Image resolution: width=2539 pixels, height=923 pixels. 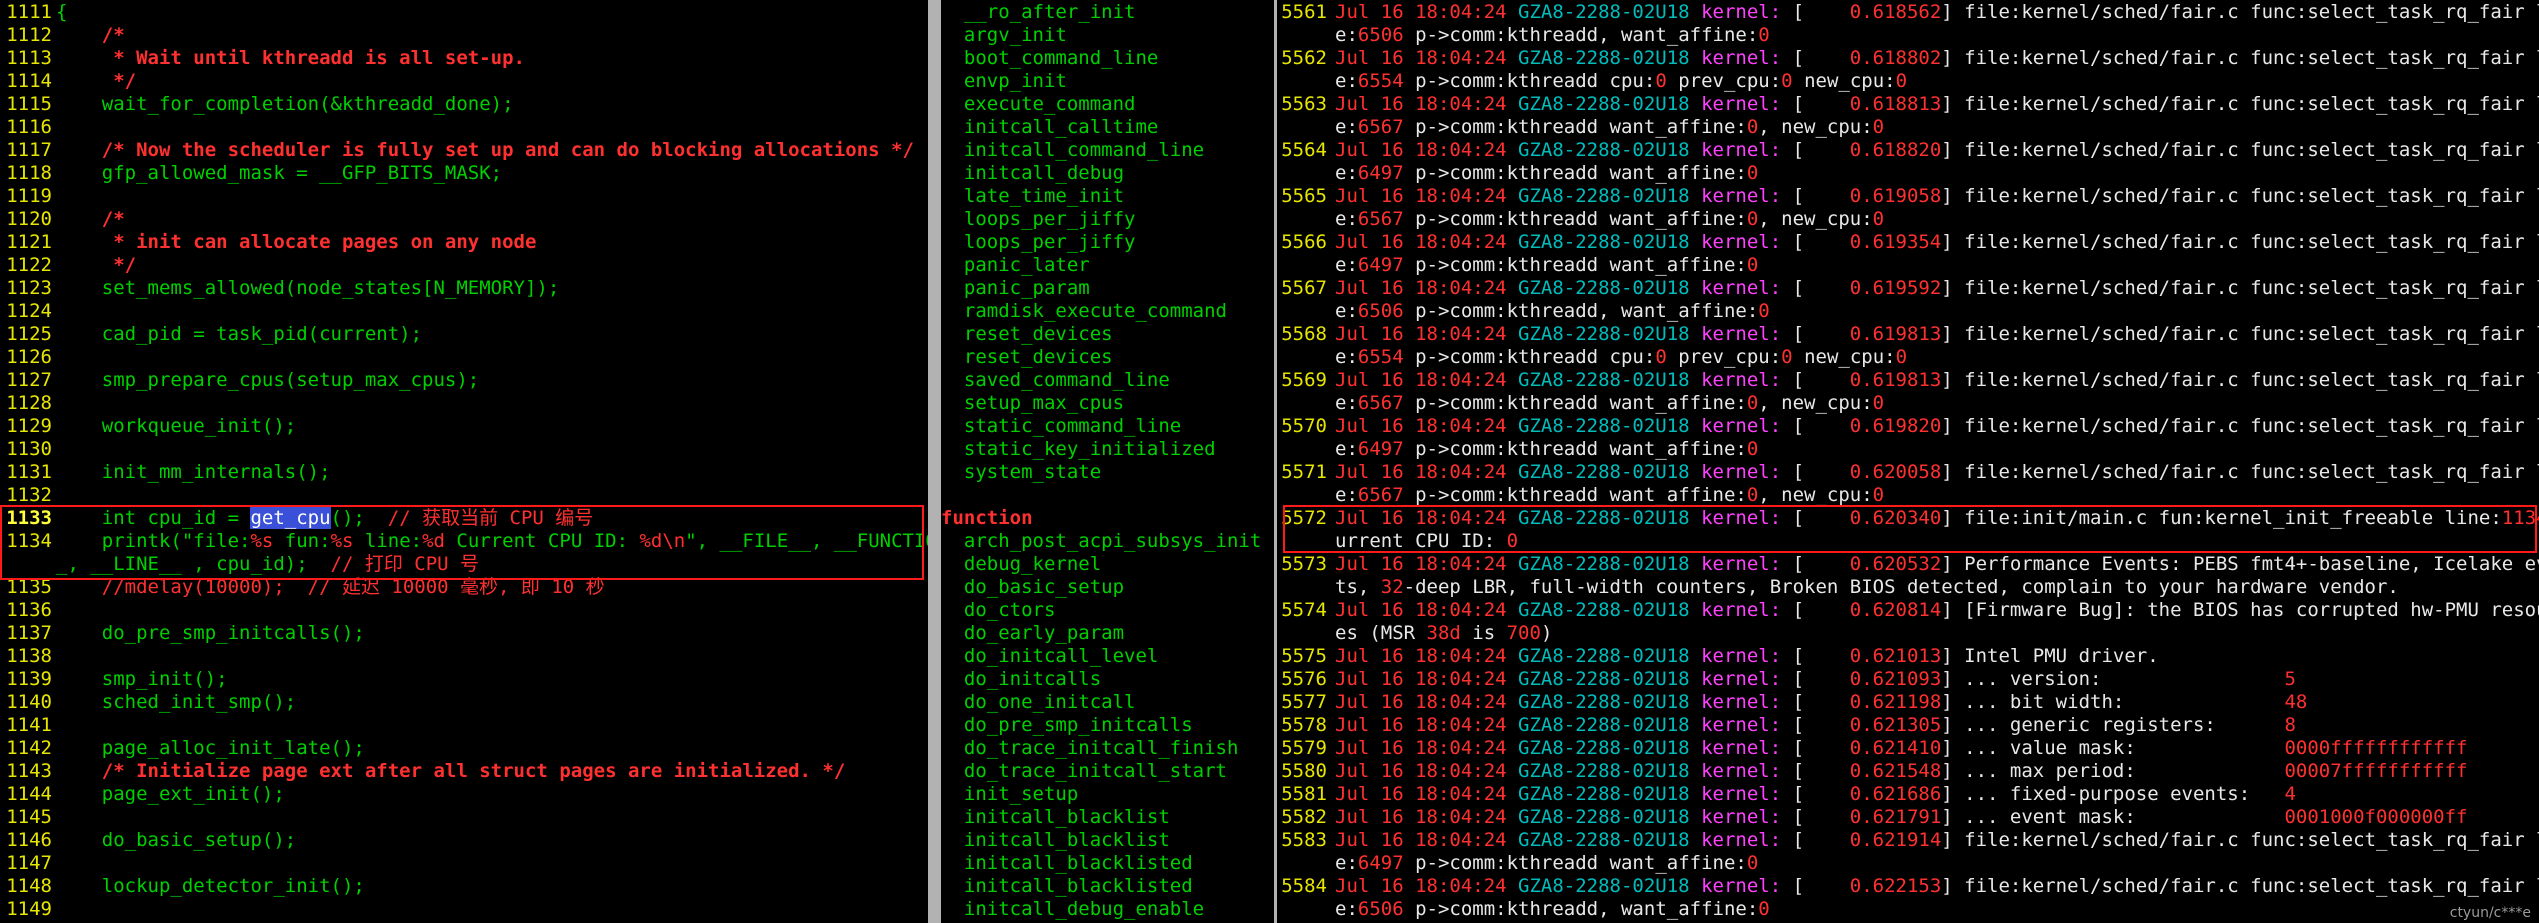 I want to click on code-line: 1145, so click(x=28, y=817).